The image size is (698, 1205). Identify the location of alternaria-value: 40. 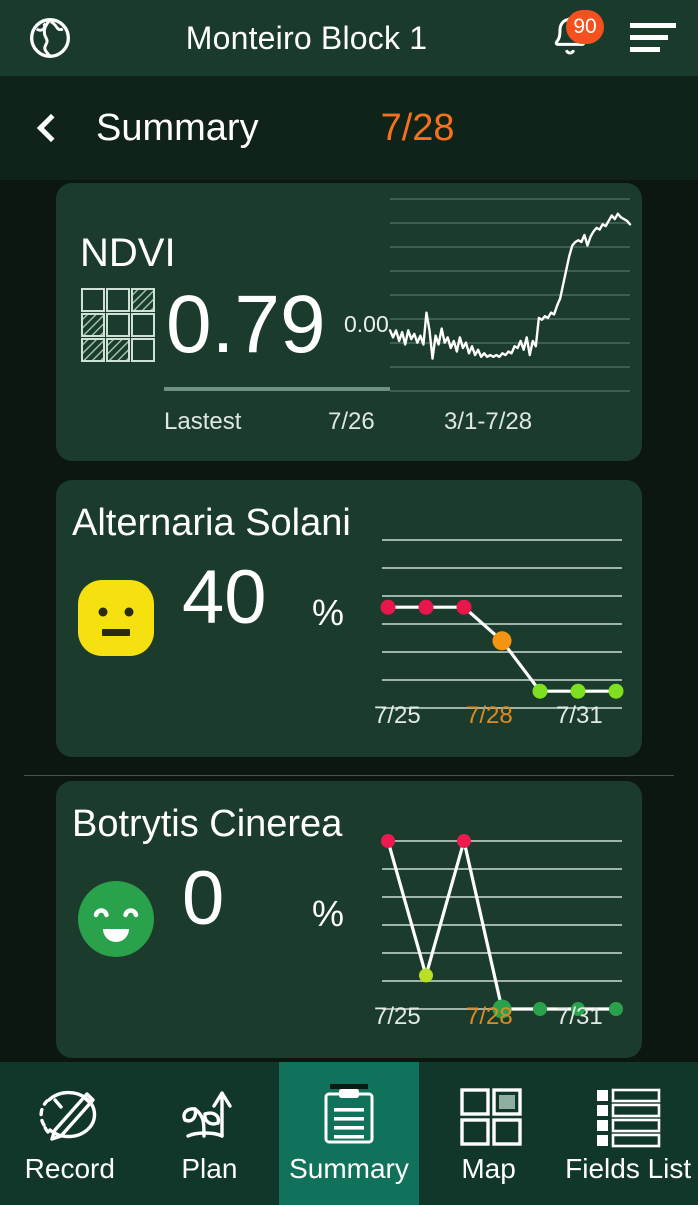
(224, 597).